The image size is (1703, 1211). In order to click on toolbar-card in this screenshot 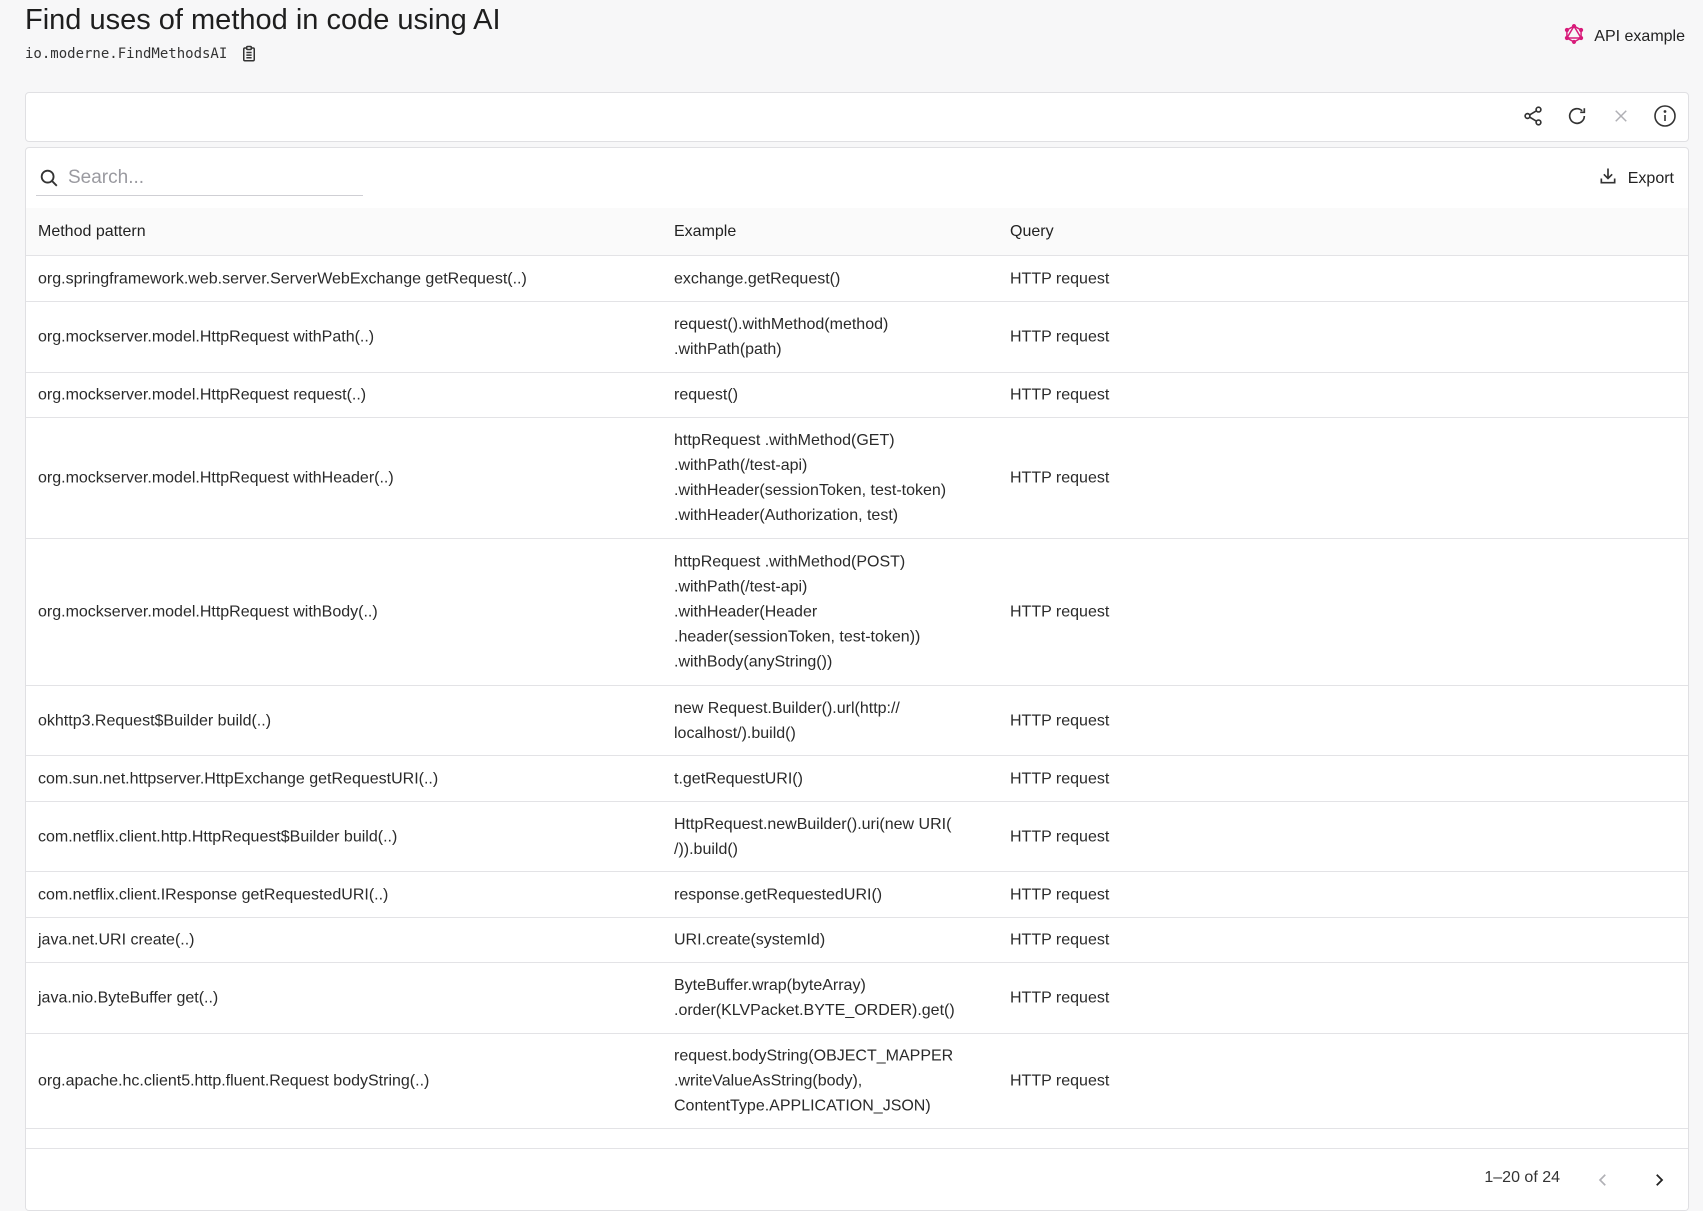, I will do `click(857, 117)`.